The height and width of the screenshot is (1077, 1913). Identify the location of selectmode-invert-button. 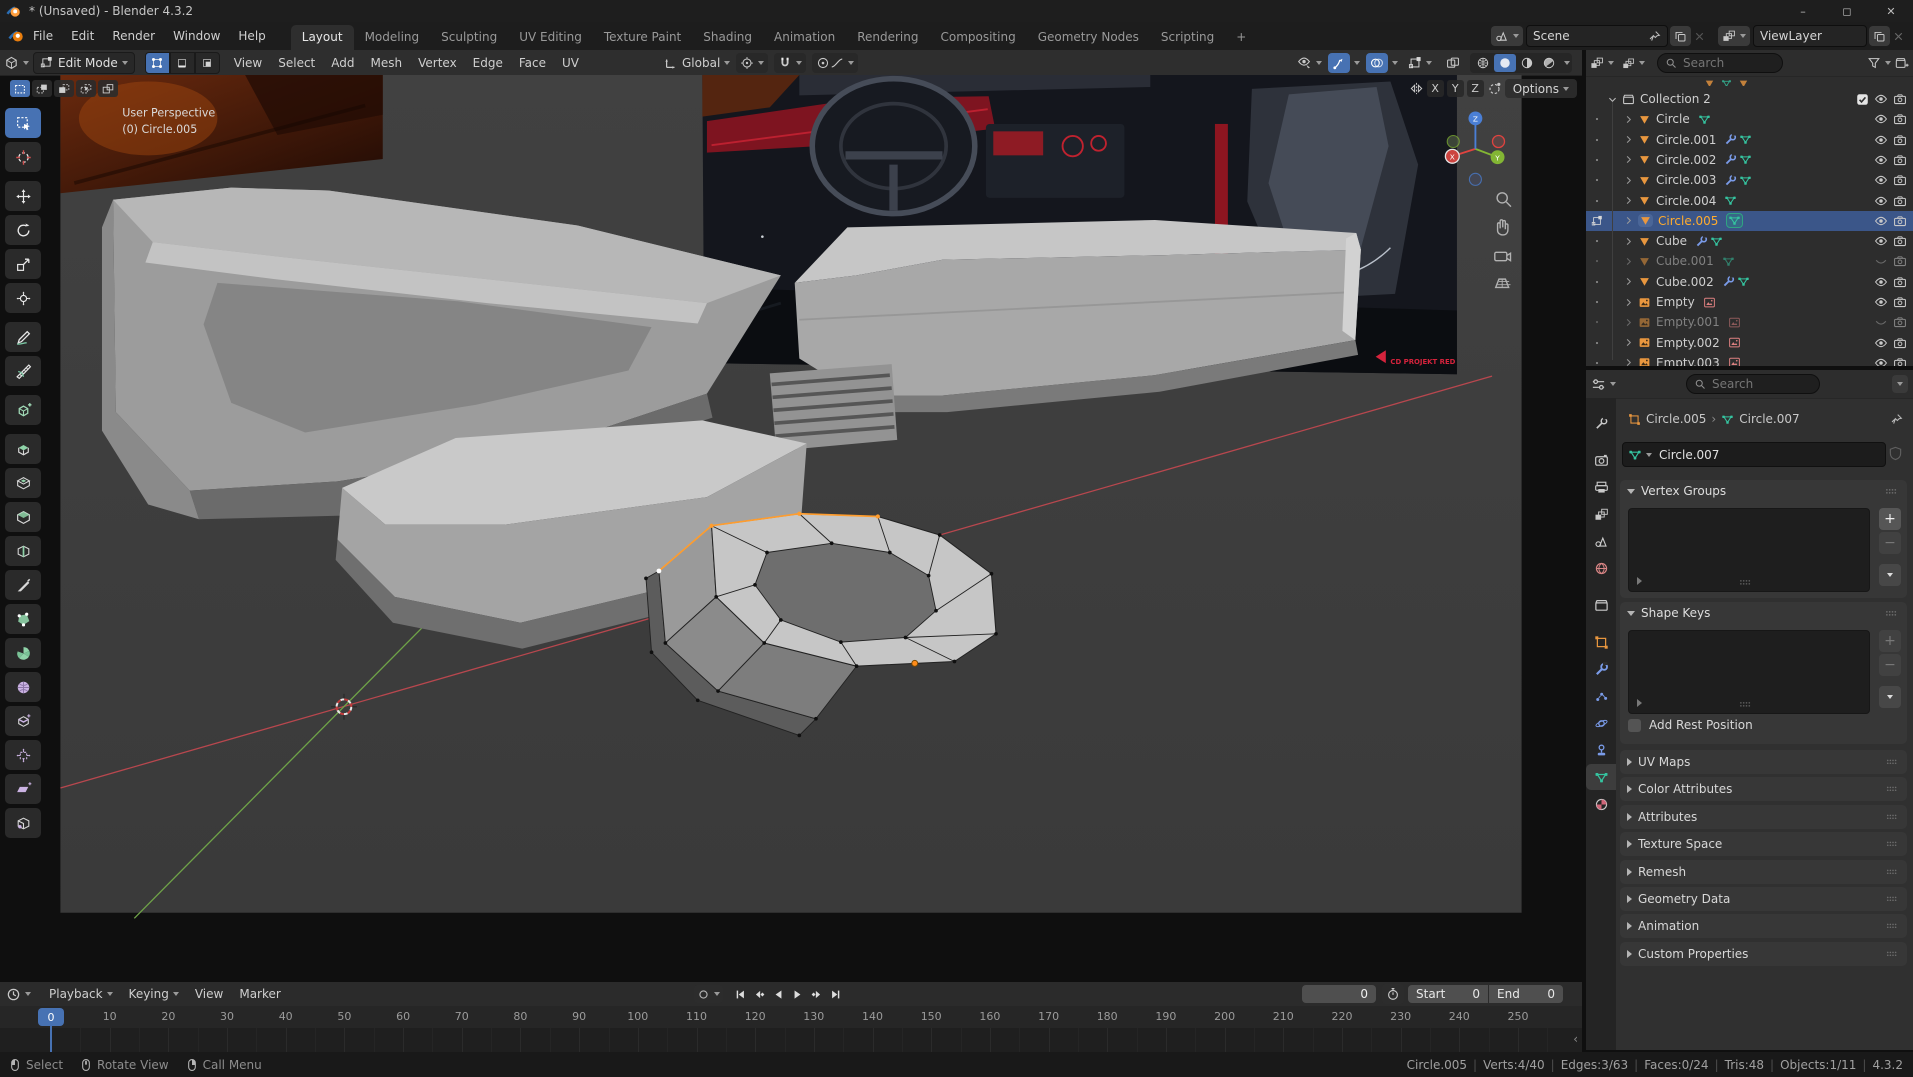
(86, 88).